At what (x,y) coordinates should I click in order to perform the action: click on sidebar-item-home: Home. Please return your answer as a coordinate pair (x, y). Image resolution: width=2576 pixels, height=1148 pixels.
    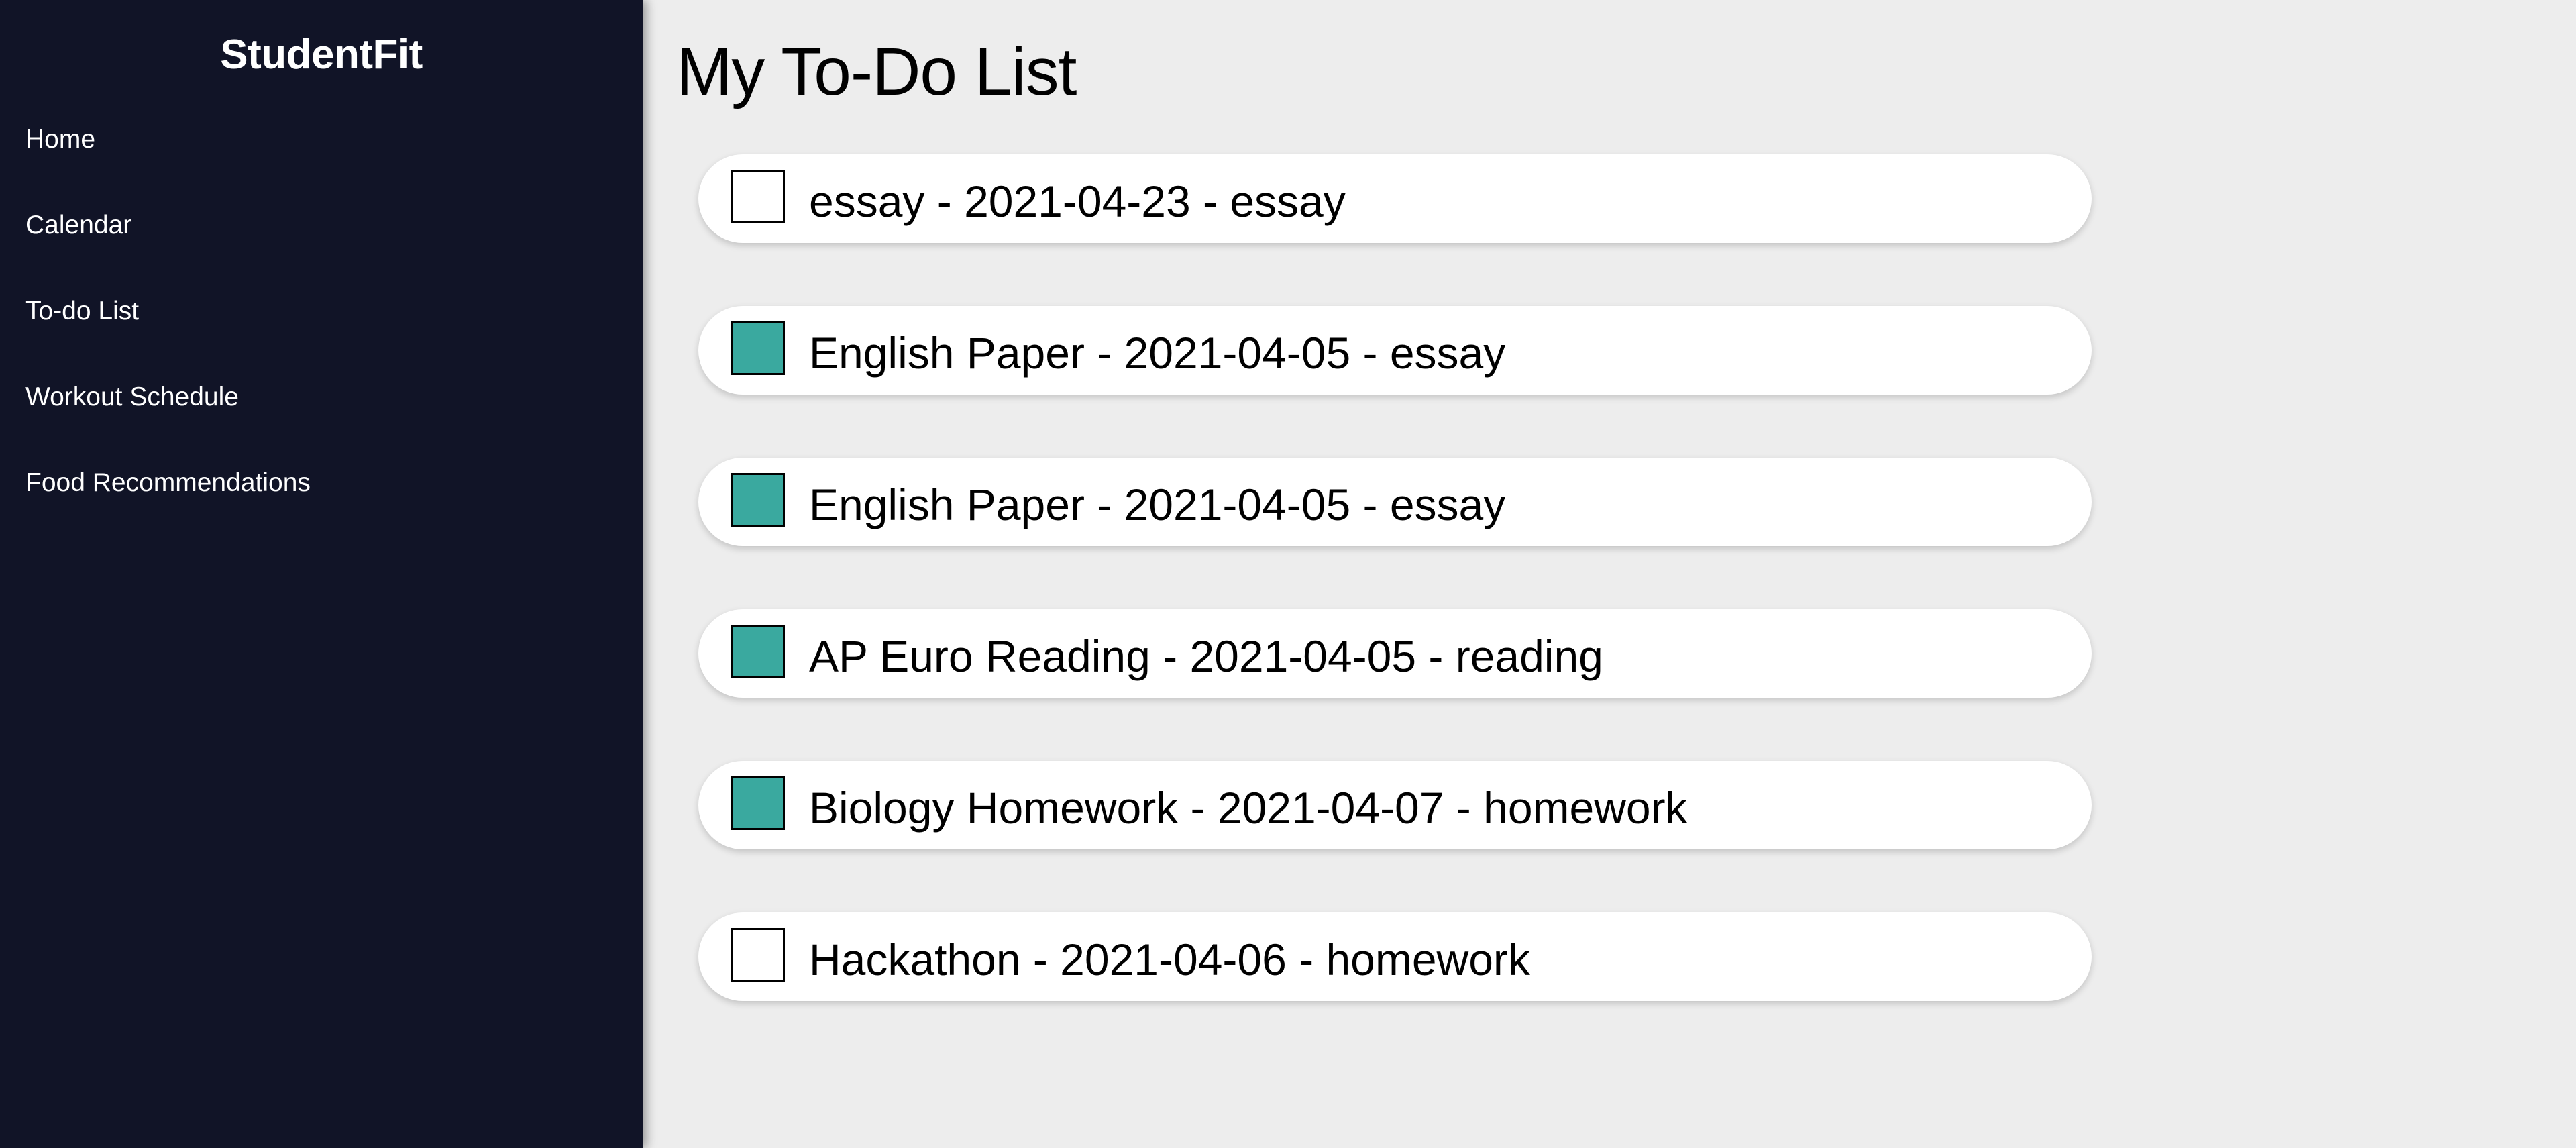
    Looking at the image, I should click on (168, 164).